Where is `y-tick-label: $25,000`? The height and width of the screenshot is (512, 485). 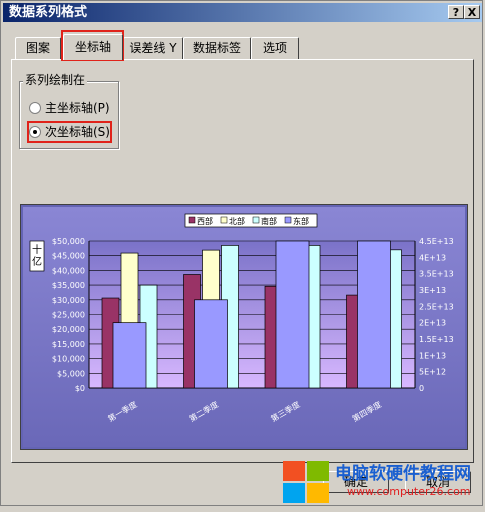 y-tick-label: $25,000 is located at coordinates (68, 315).